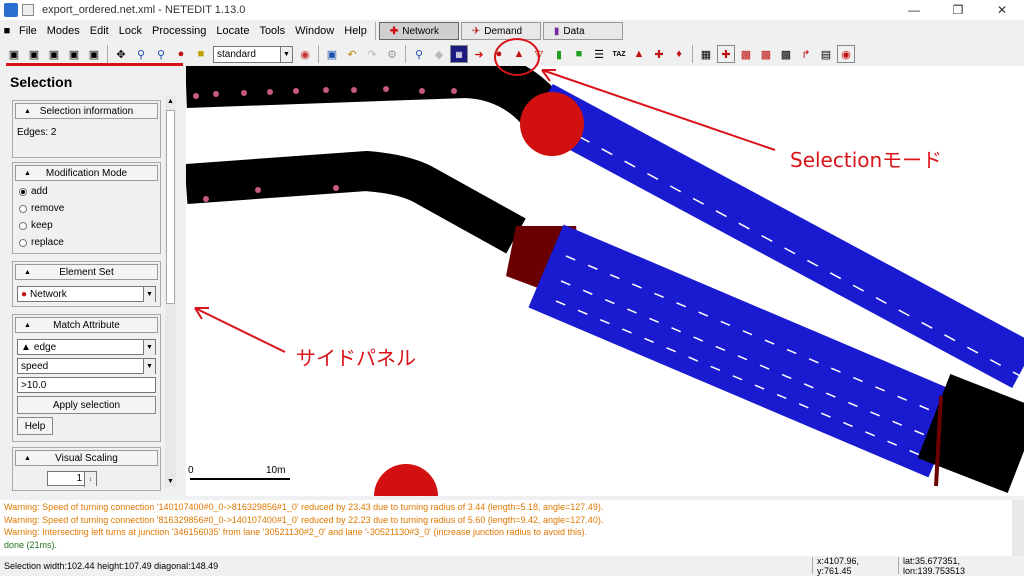  I want to click on scale-bar-start: 0, so click(191, 470).